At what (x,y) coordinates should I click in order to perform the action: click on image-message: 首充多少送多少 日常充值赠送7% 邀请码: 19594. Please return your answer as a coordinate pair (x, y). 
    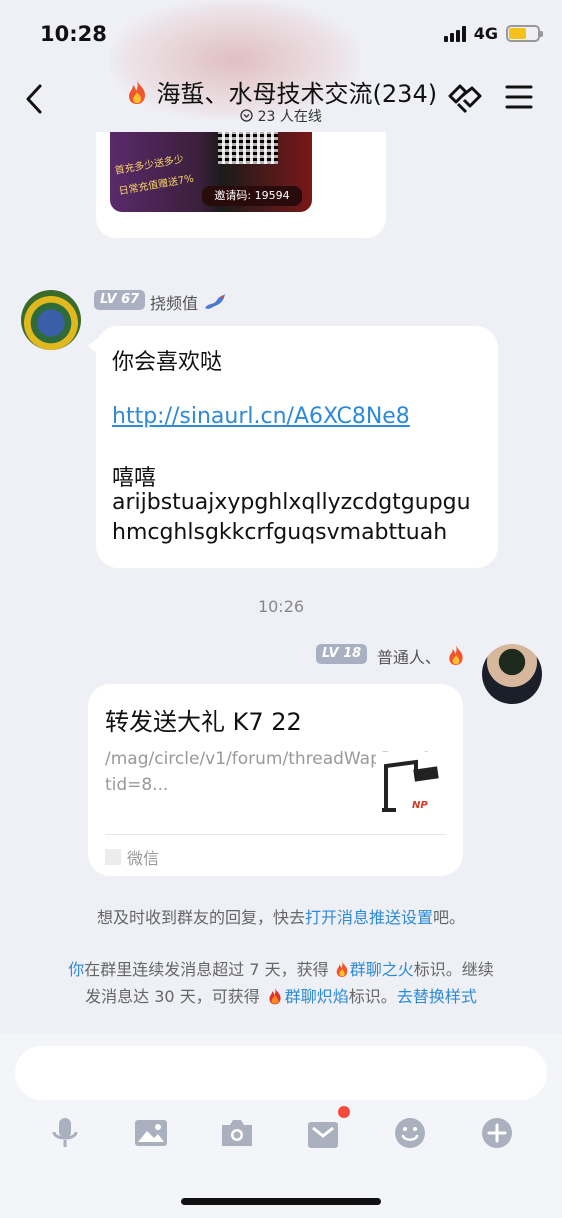
    Looking at the image, I should click on (241, 185).